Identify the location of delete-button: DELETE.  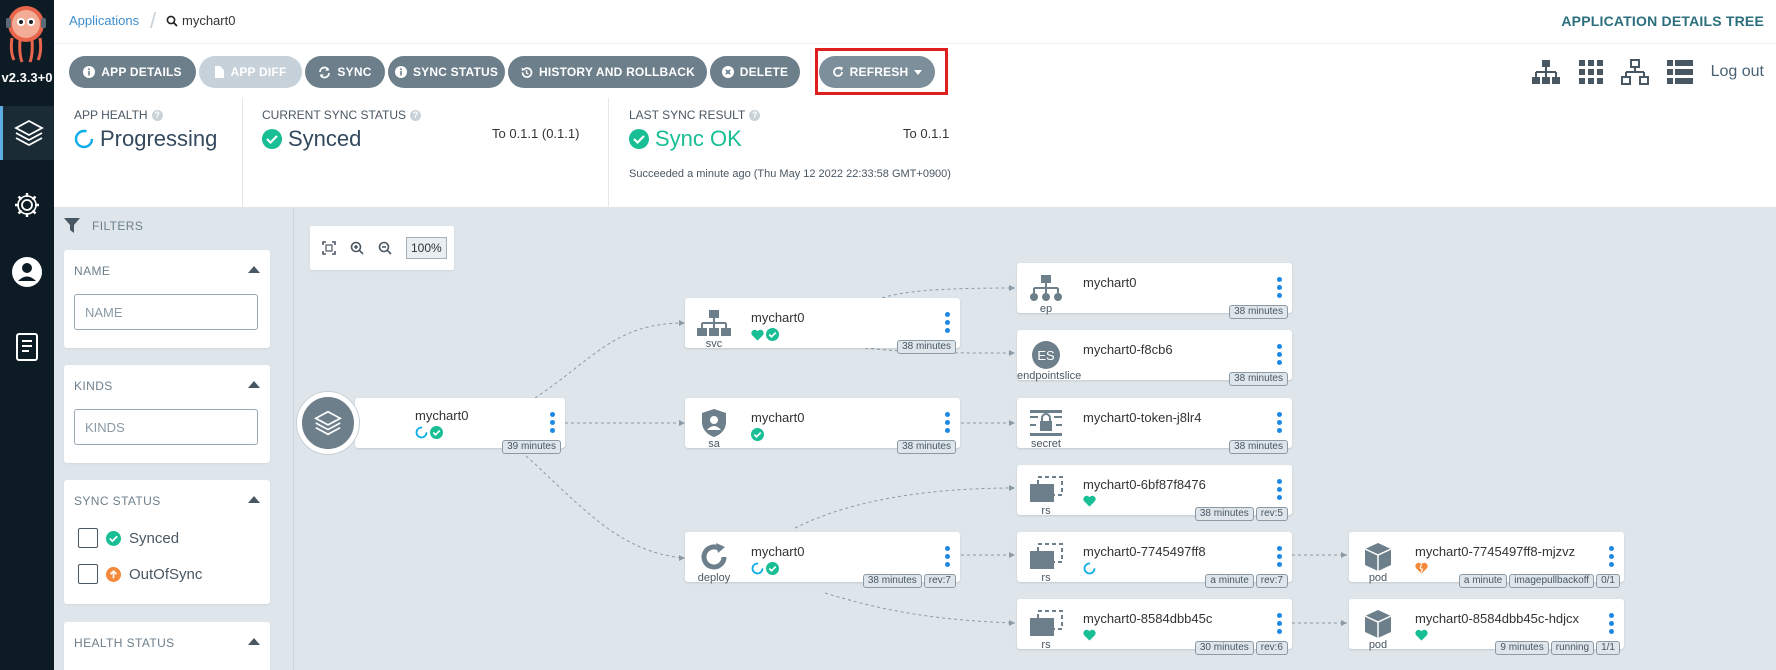
(755, 72).